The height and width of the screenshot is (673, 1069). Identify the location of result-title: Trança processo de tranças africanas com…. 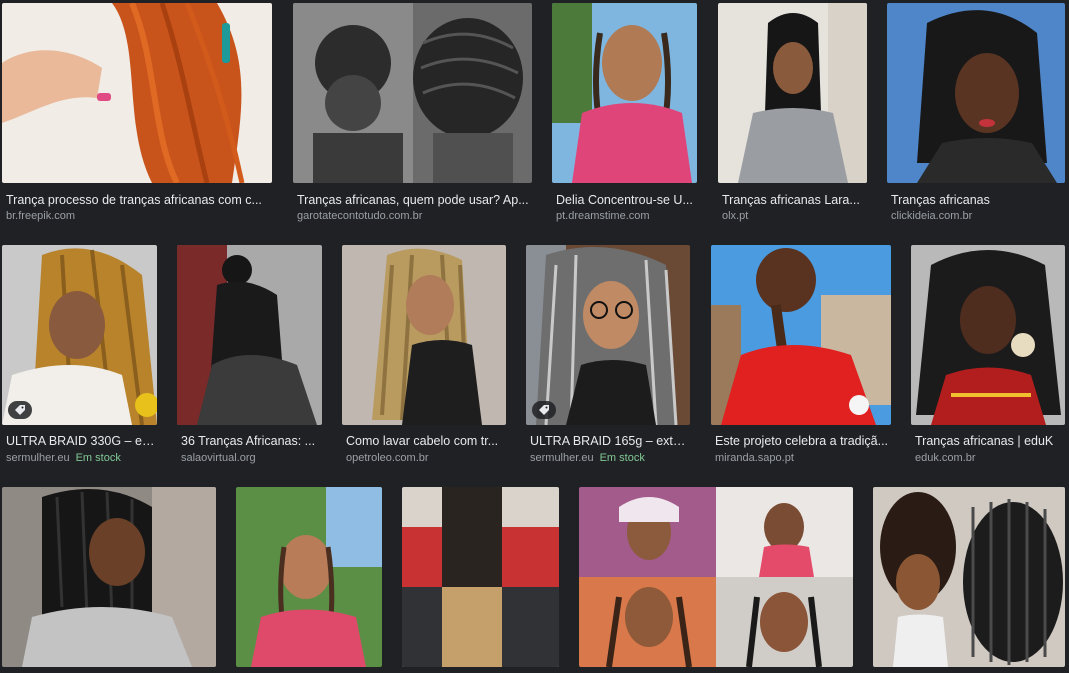
(139, 200).